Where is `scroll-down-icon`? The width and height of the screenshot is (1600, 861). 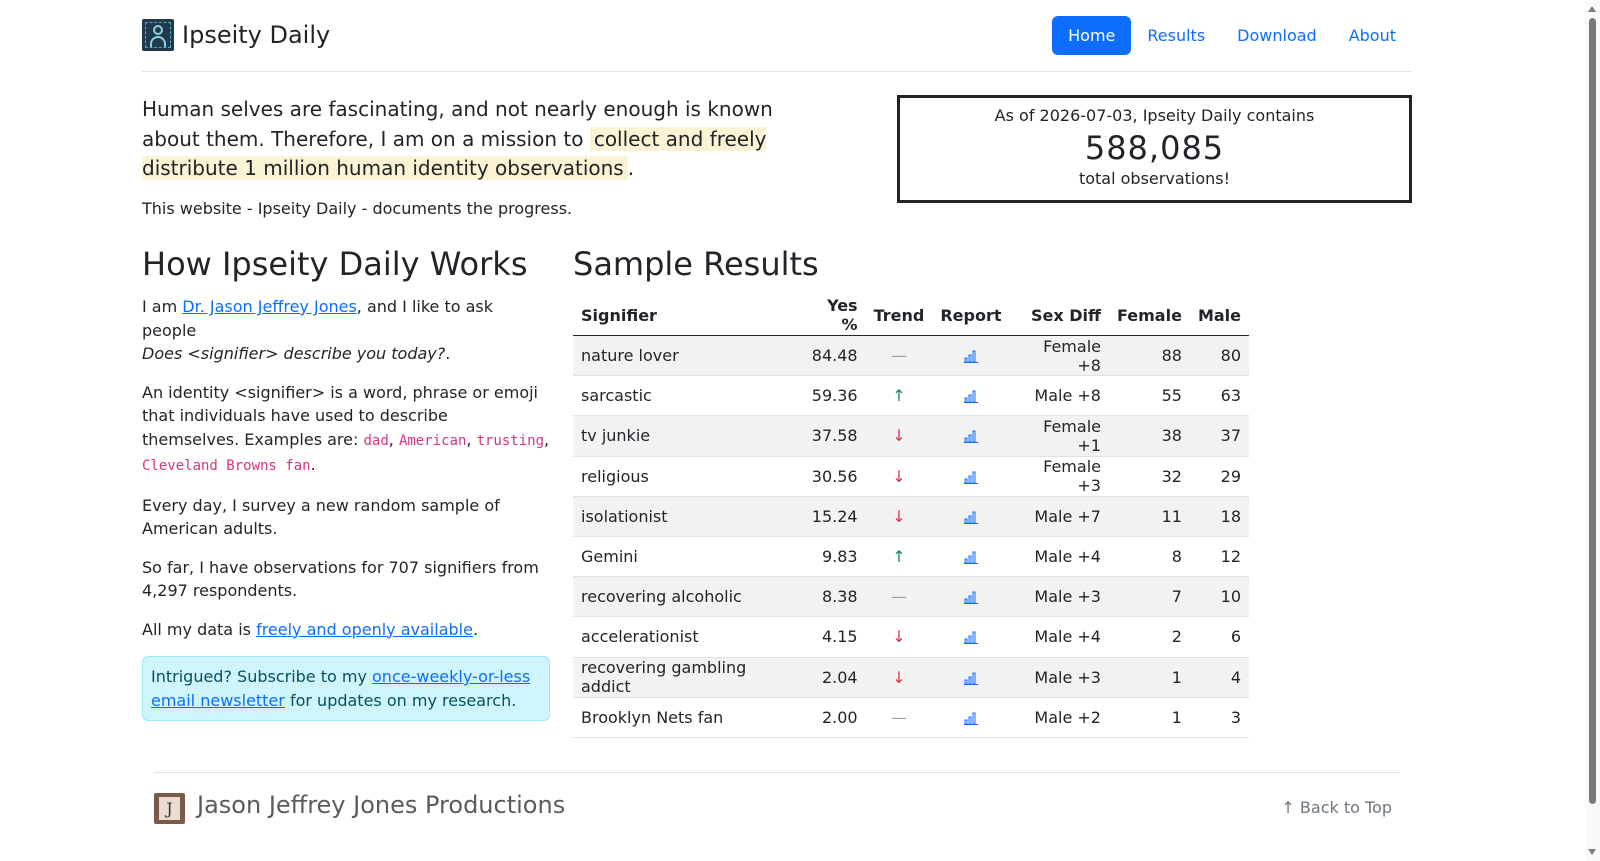
scroll-down-icon is located at coordinates (1592, 852).